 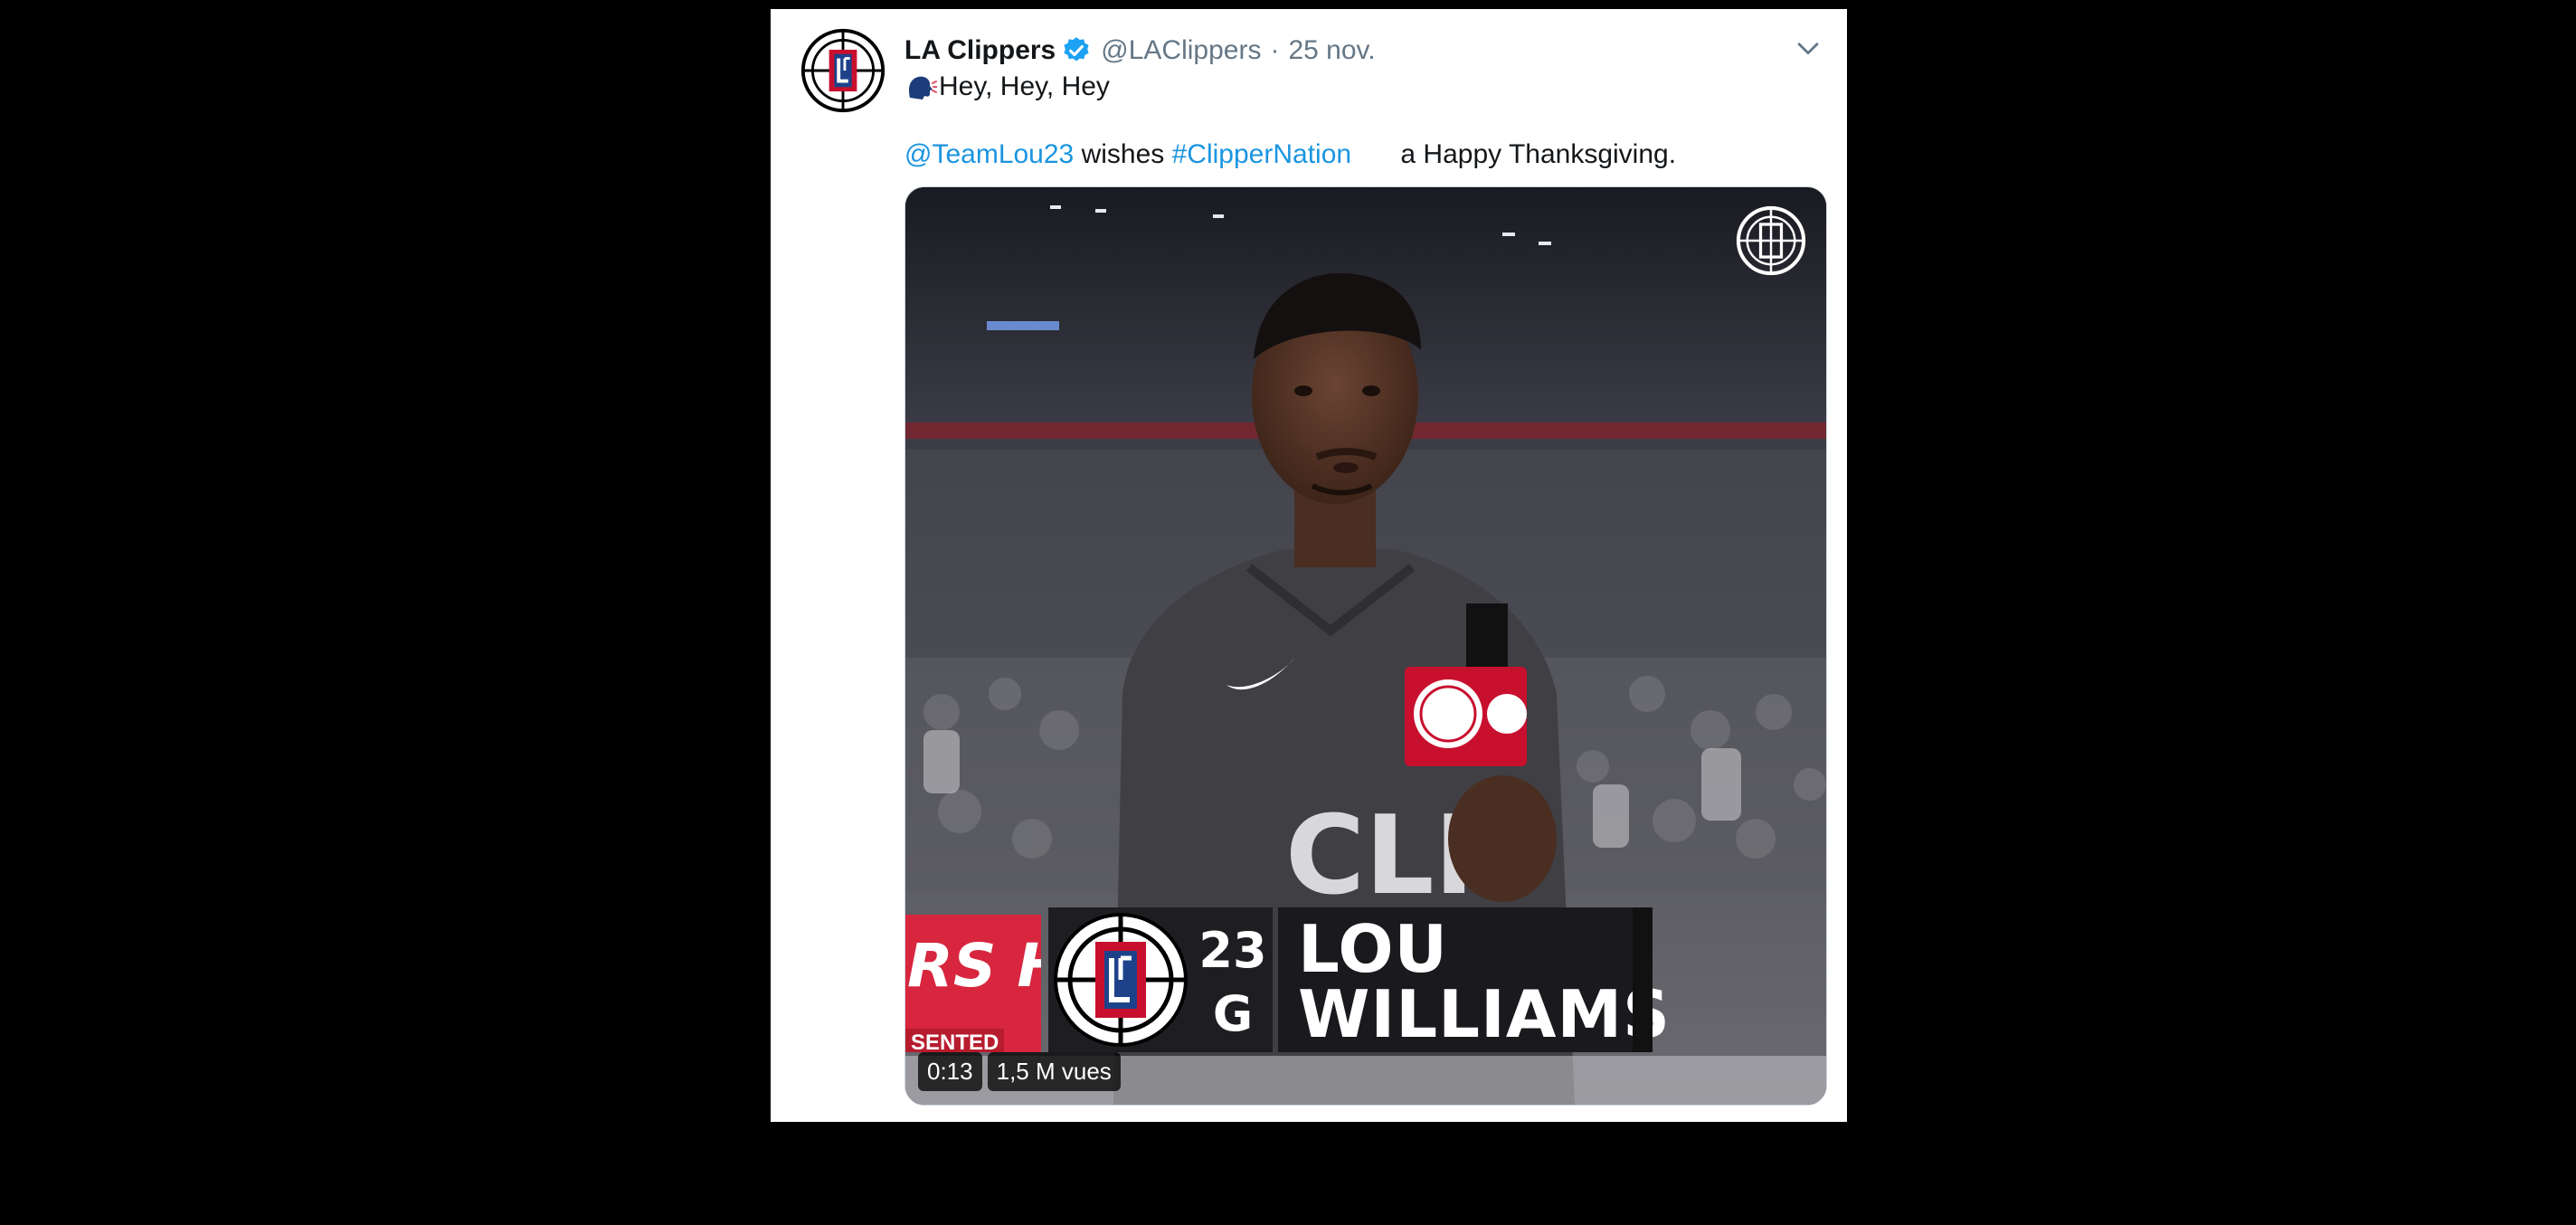 I want to click on avatar, so click(x=843, y=70).